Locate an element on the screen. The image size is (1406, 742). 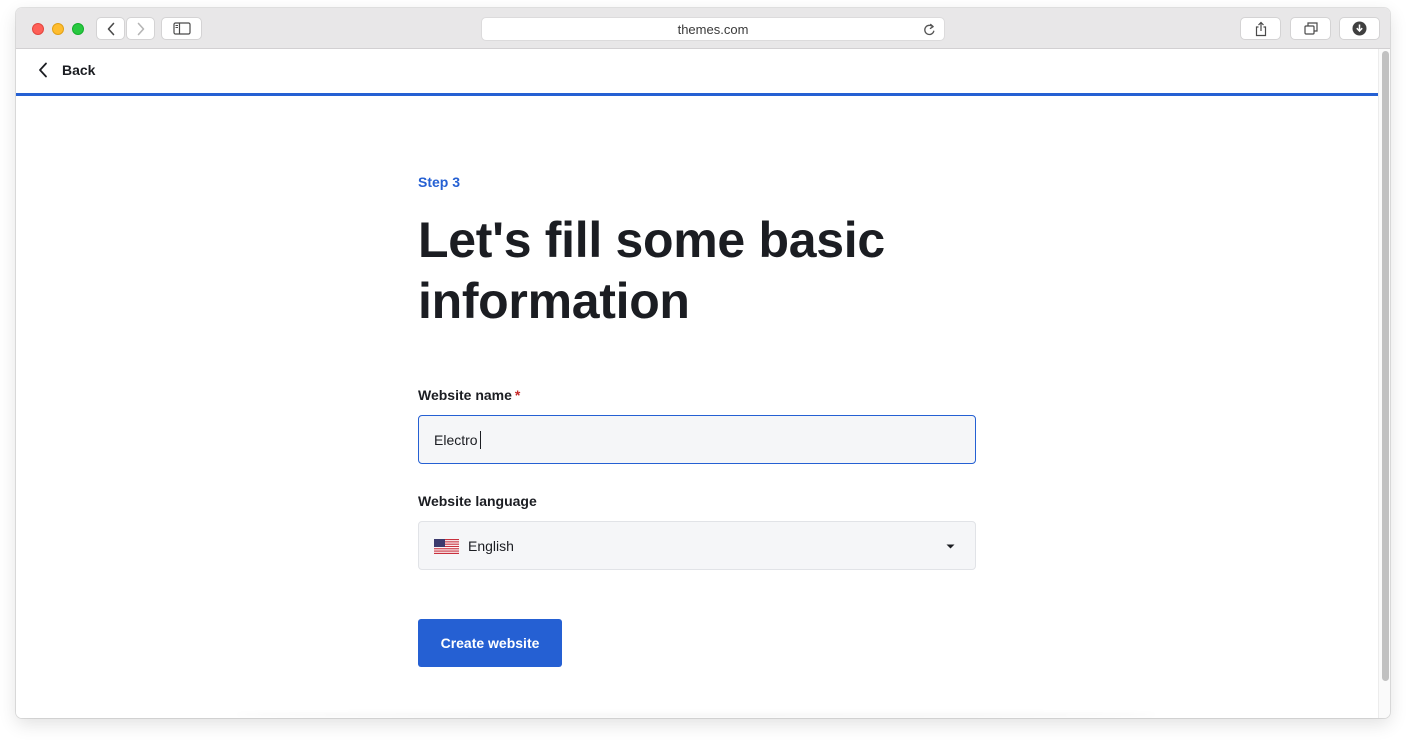
reload-icon is located at coordinates (929, 30).